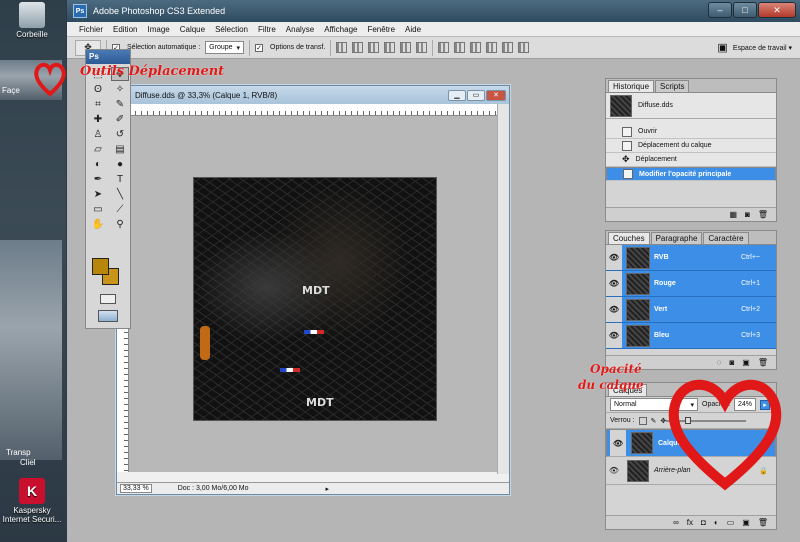 Image resolution: width=800 pixels, height=542 pixels. I want to click on type-tool-icon: T, so click(120, 179).